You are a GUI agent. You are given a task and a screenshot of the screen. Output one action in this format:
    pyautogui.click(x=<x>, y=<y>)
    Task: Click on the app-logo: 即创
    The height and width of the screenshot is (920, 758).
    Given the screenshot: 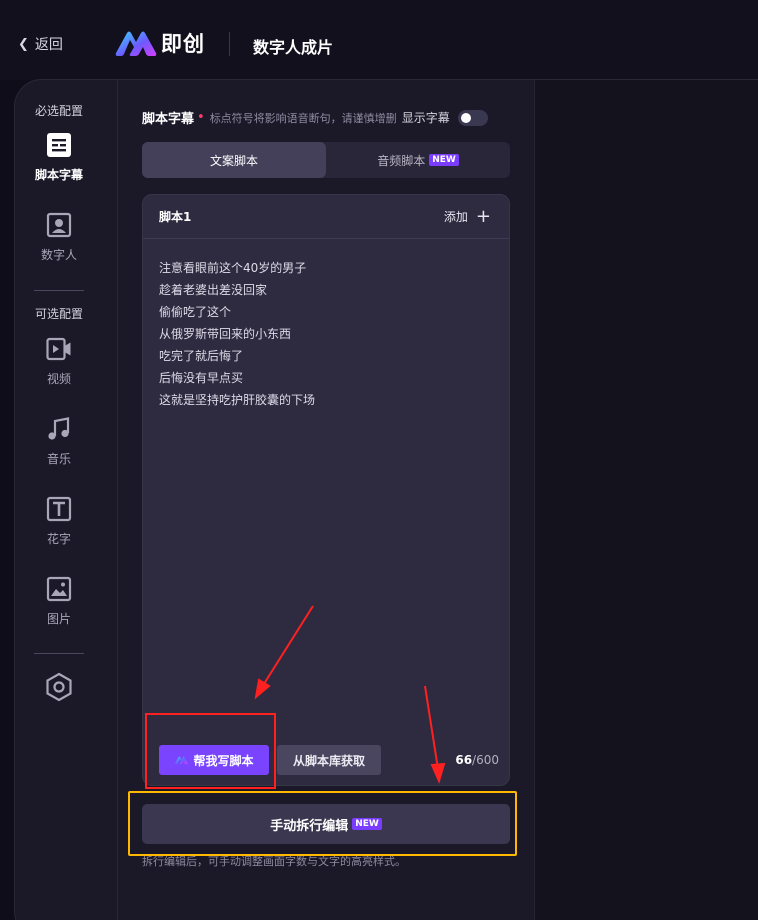 What is the action you would take?
    pyautogui.click(x=159, y=43)
    